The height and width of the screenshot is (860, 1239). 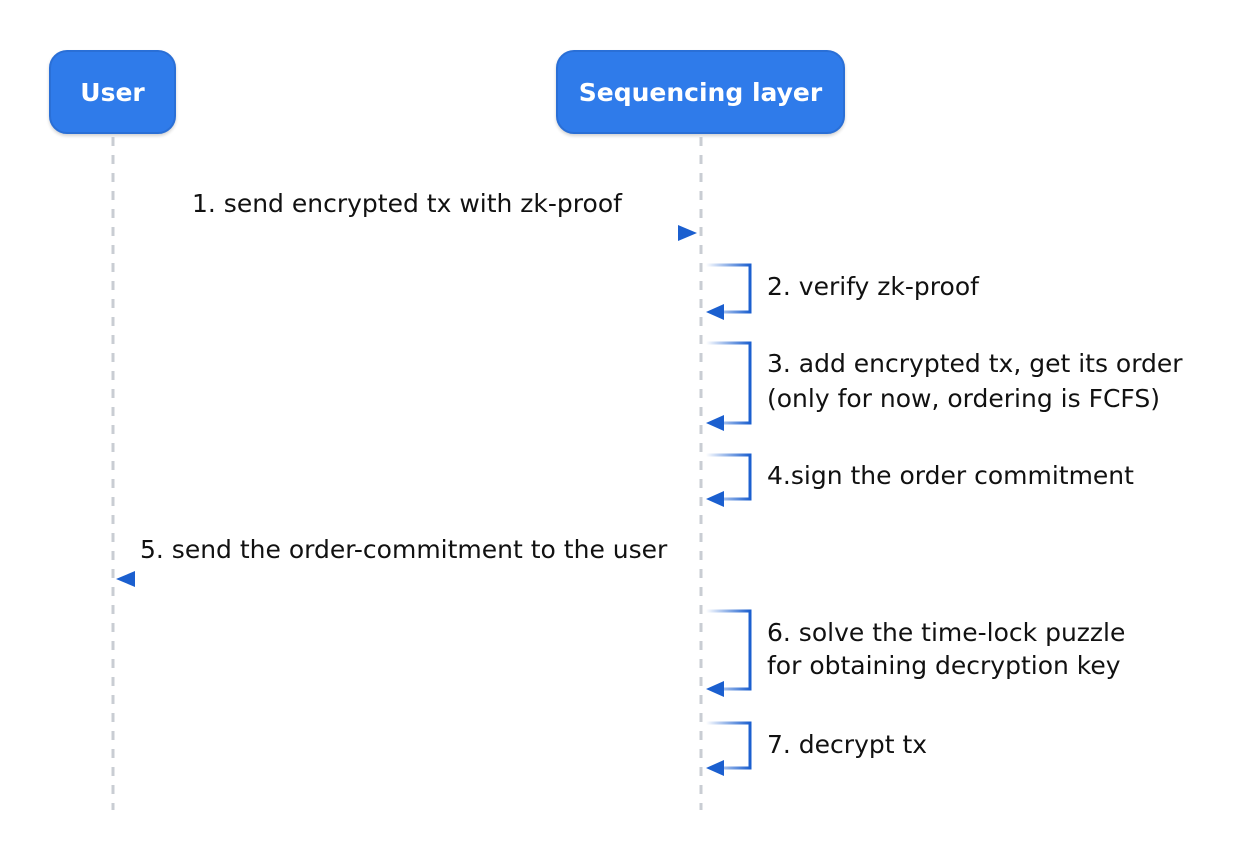 What do you see at coordinates (944, 665) in the screenshot?
I see `message-6-label-line2: for obtaining decryption key` at bounding box center [944, 665].